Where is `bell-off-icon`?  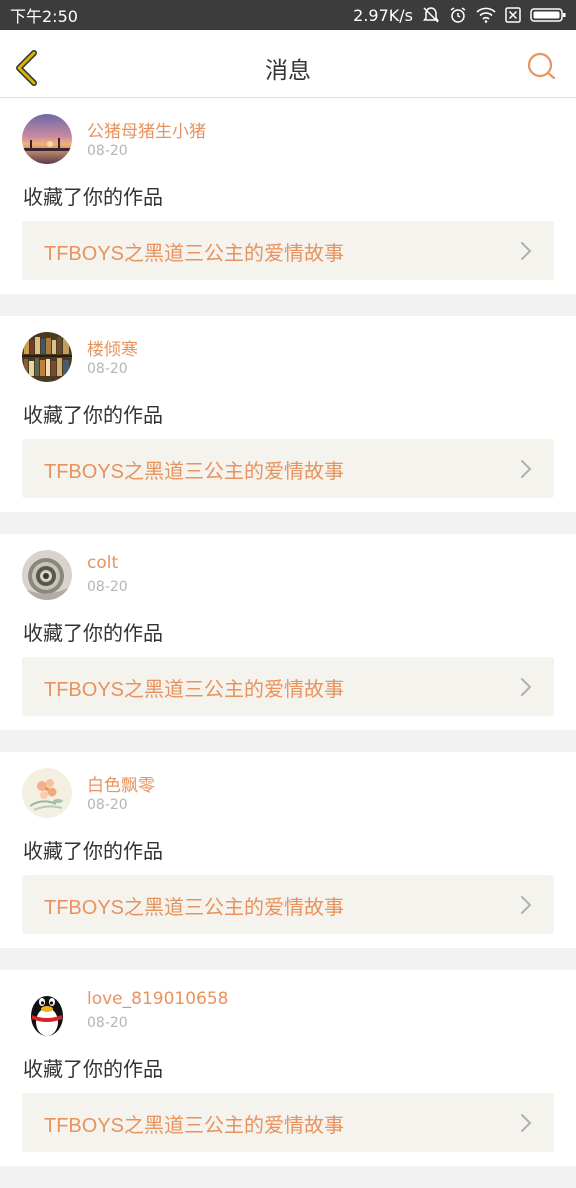 bell-off-icon is located at coordinates (431, 15).